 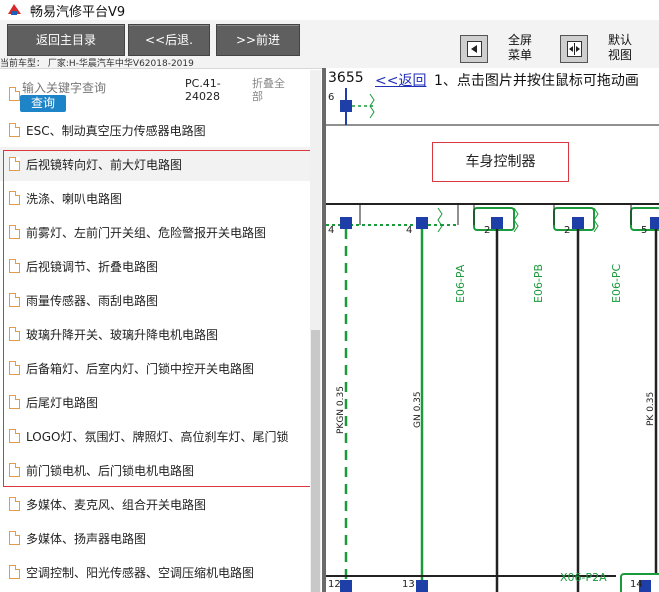 What do you see at coordinates (155, 538) in the screenshot?
I see `list-item: 多媒体、扬声器电路图` at bounding box center [155, 538].